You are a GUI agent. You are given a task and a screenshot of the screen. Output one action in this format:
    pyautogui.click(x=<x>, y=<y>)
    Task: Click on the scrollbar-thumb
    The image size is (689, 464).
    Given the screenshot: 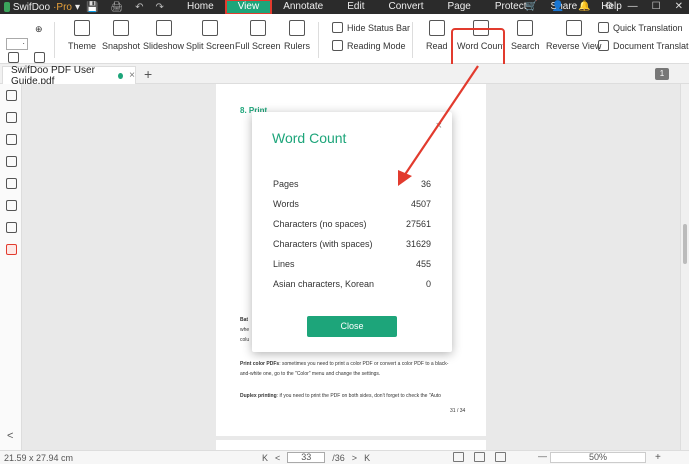 What is the action you would take?
    pyautogui.click(x=685, y=244)
    